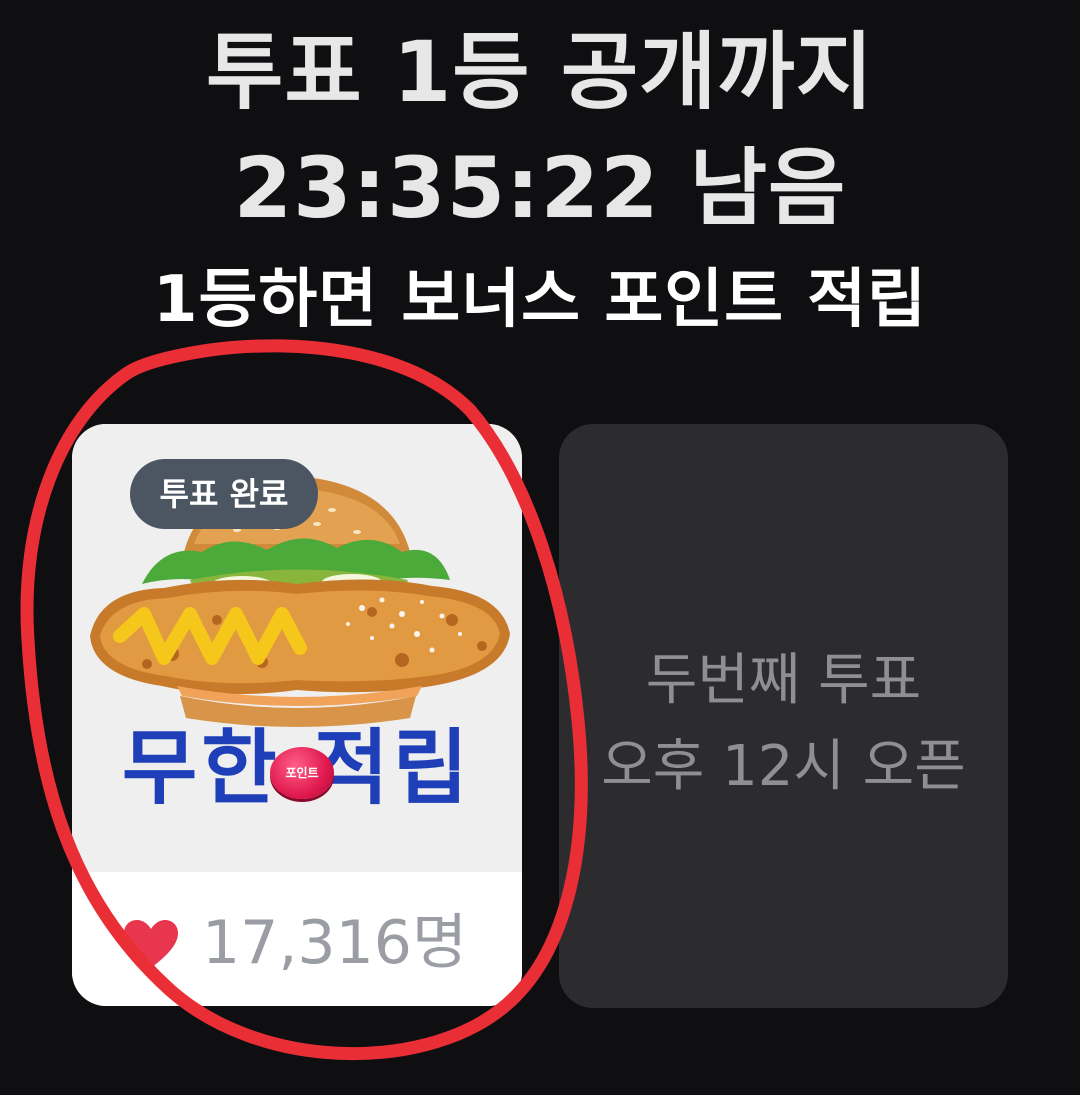  I want to click on like-count: 17,316명, so click(335, 943).